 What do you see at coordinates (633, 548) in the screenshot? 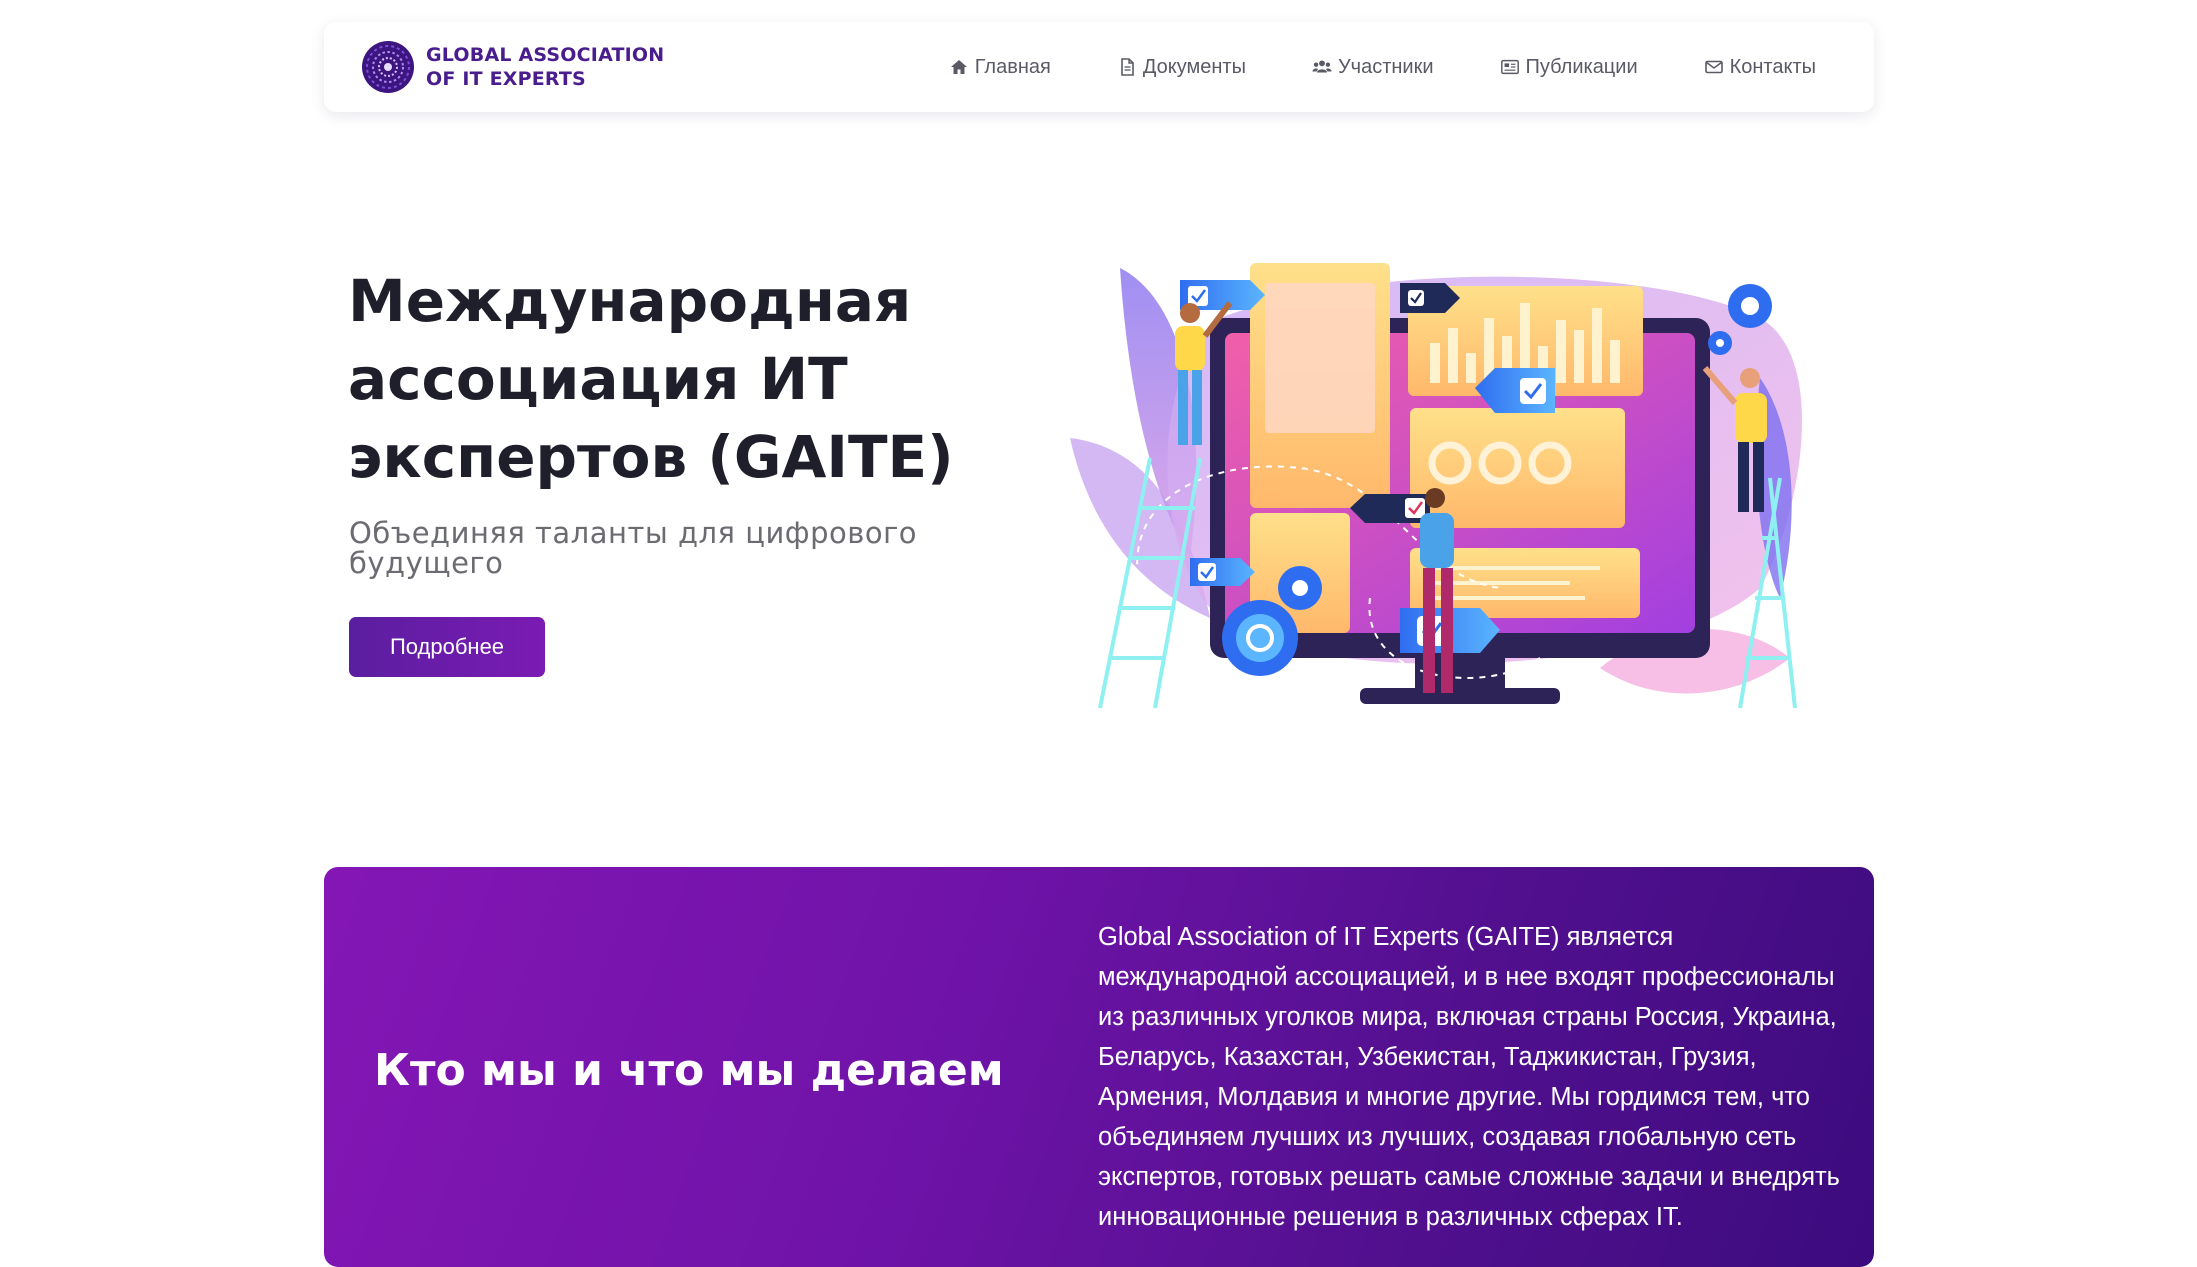
I see `hero-subtitle: Объединяя таланты для цифрового будущего` at bounding box center [633, 548].